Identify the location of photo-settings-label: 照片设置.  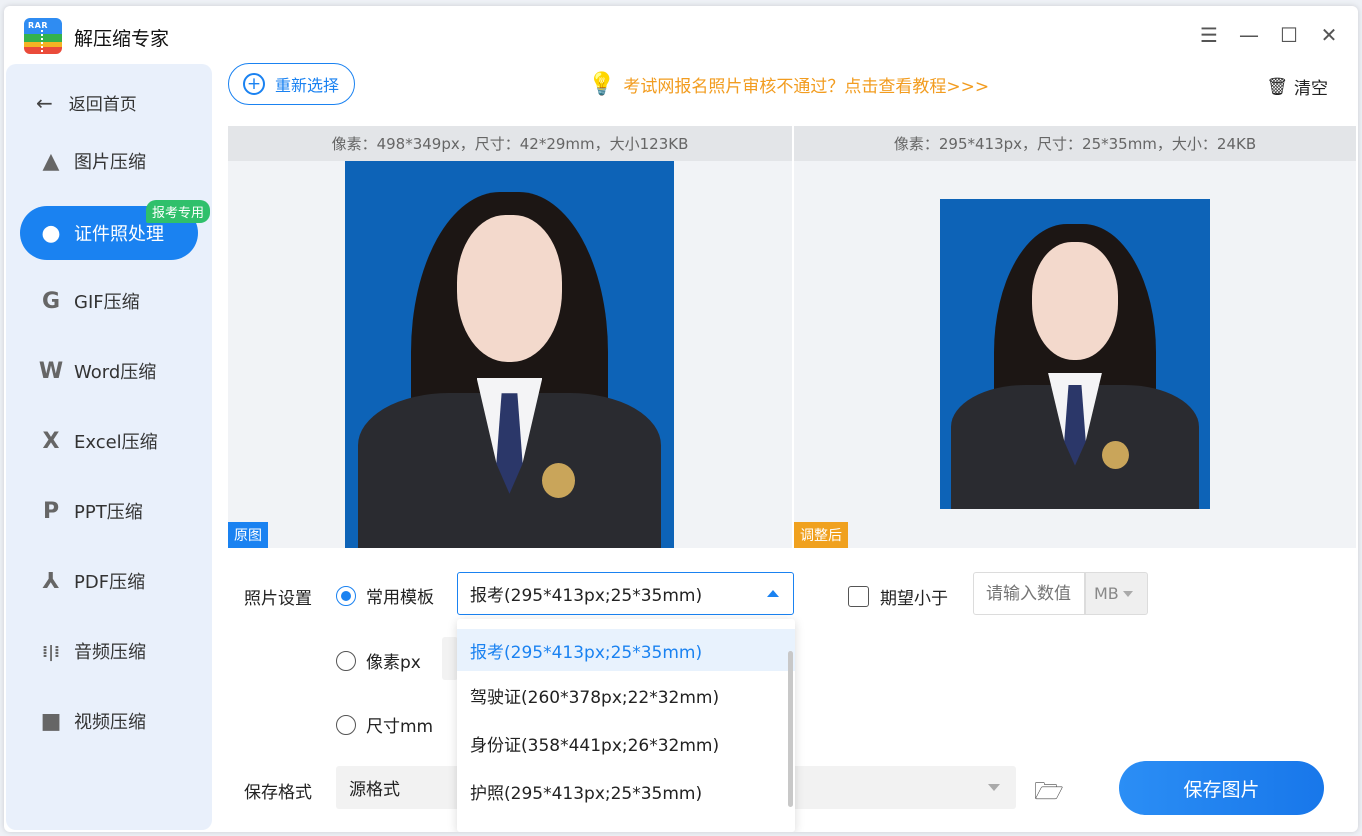
(278, 599).